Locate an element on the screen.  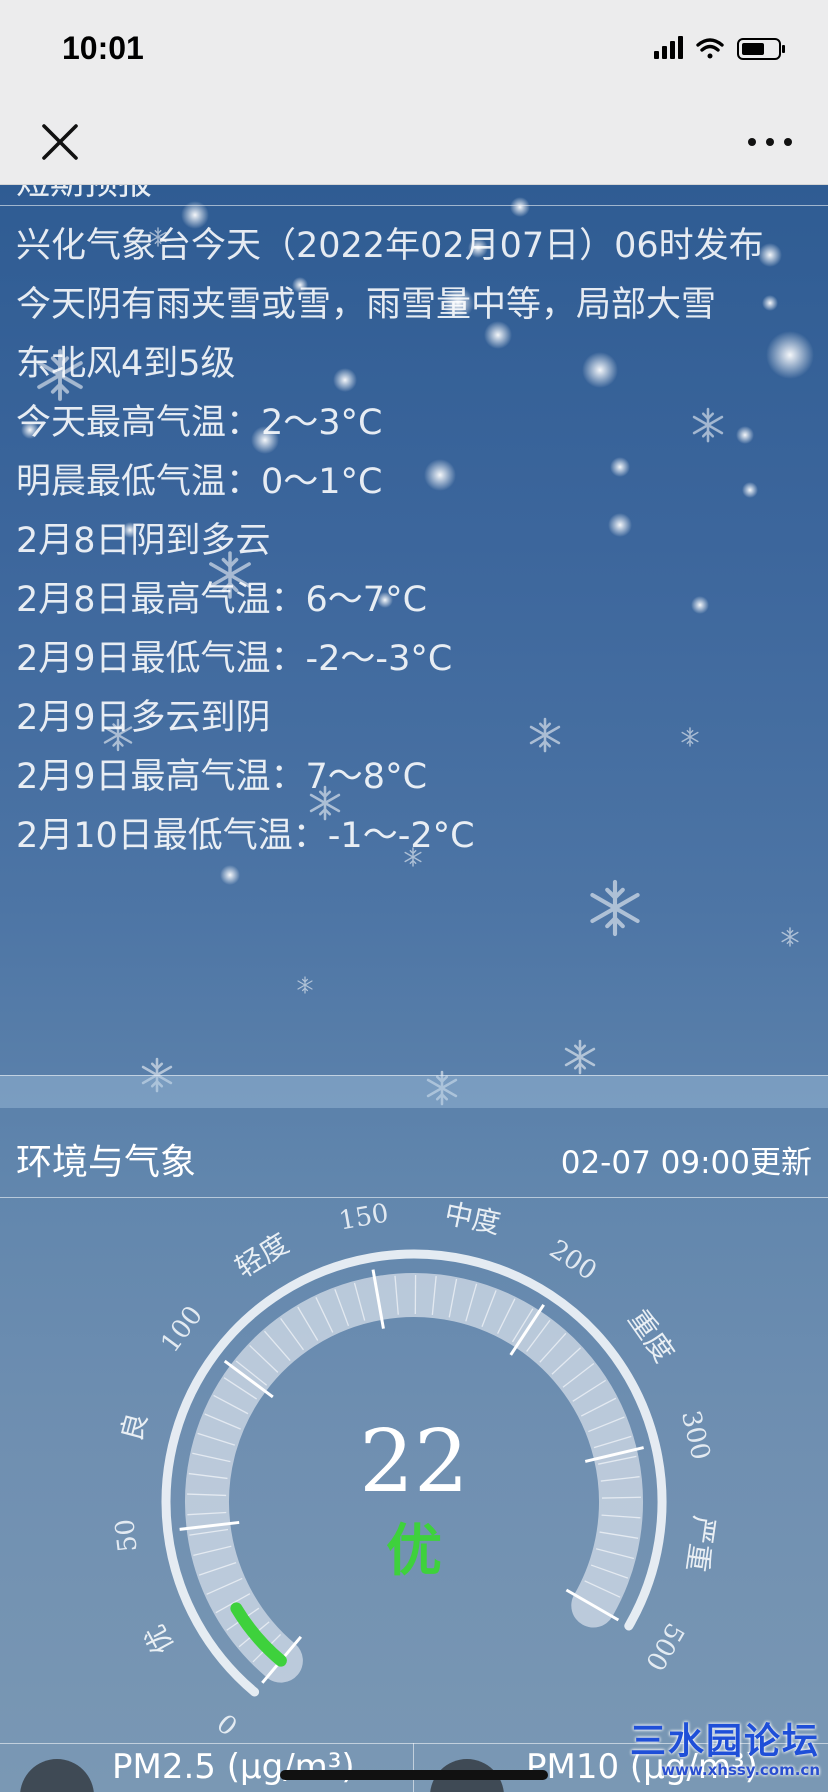
gauge-scale-label: 500 is located at coordinates (664, 1647).